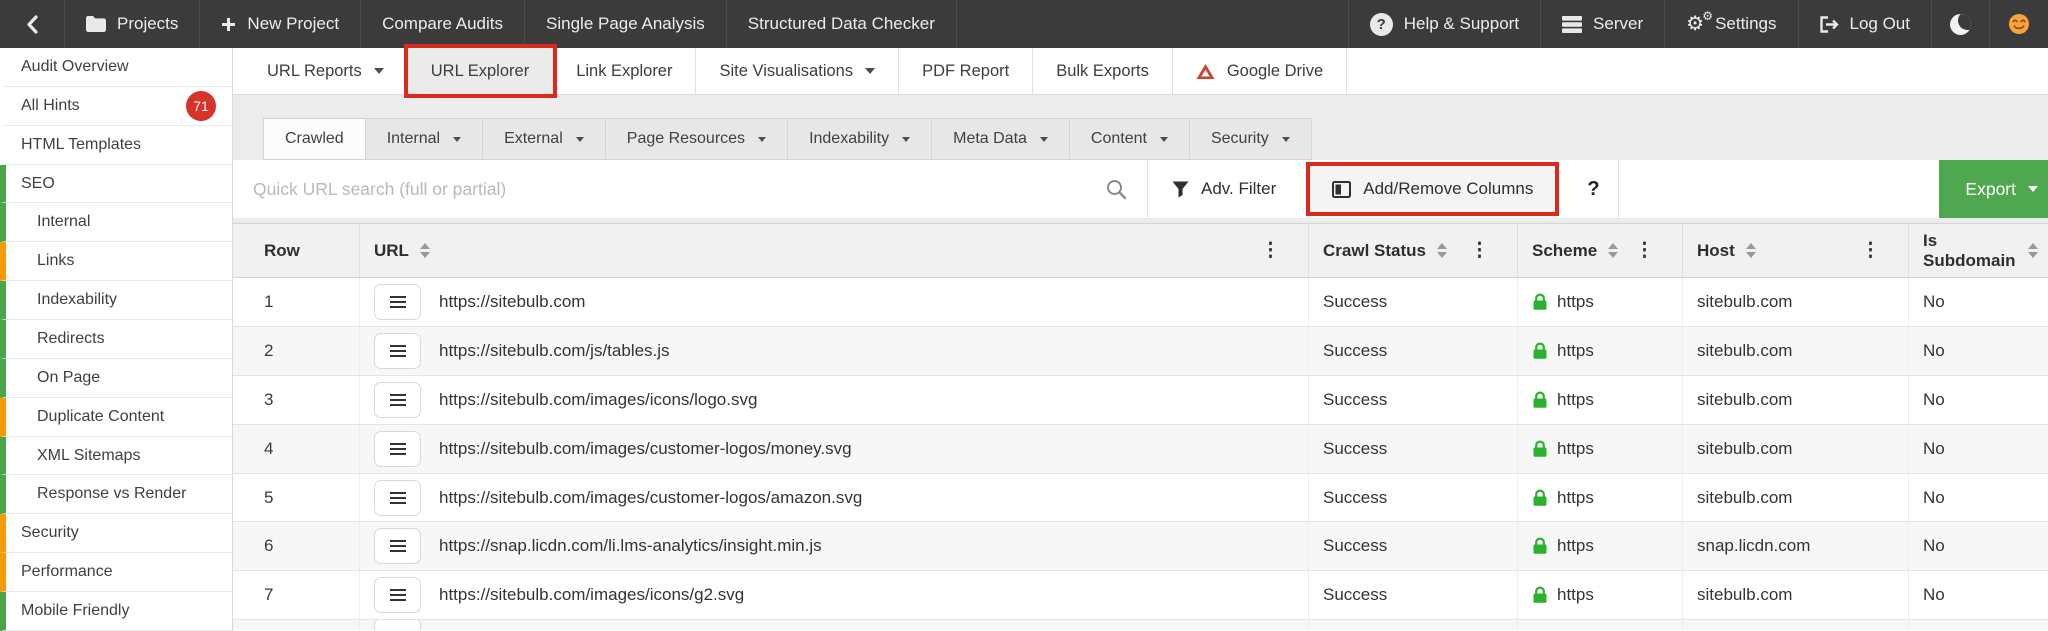 The image size is (2048, 631). Describe the element at coordinates (544, 139) in the screenshot. I see `filter-tab-external: External` at that location.